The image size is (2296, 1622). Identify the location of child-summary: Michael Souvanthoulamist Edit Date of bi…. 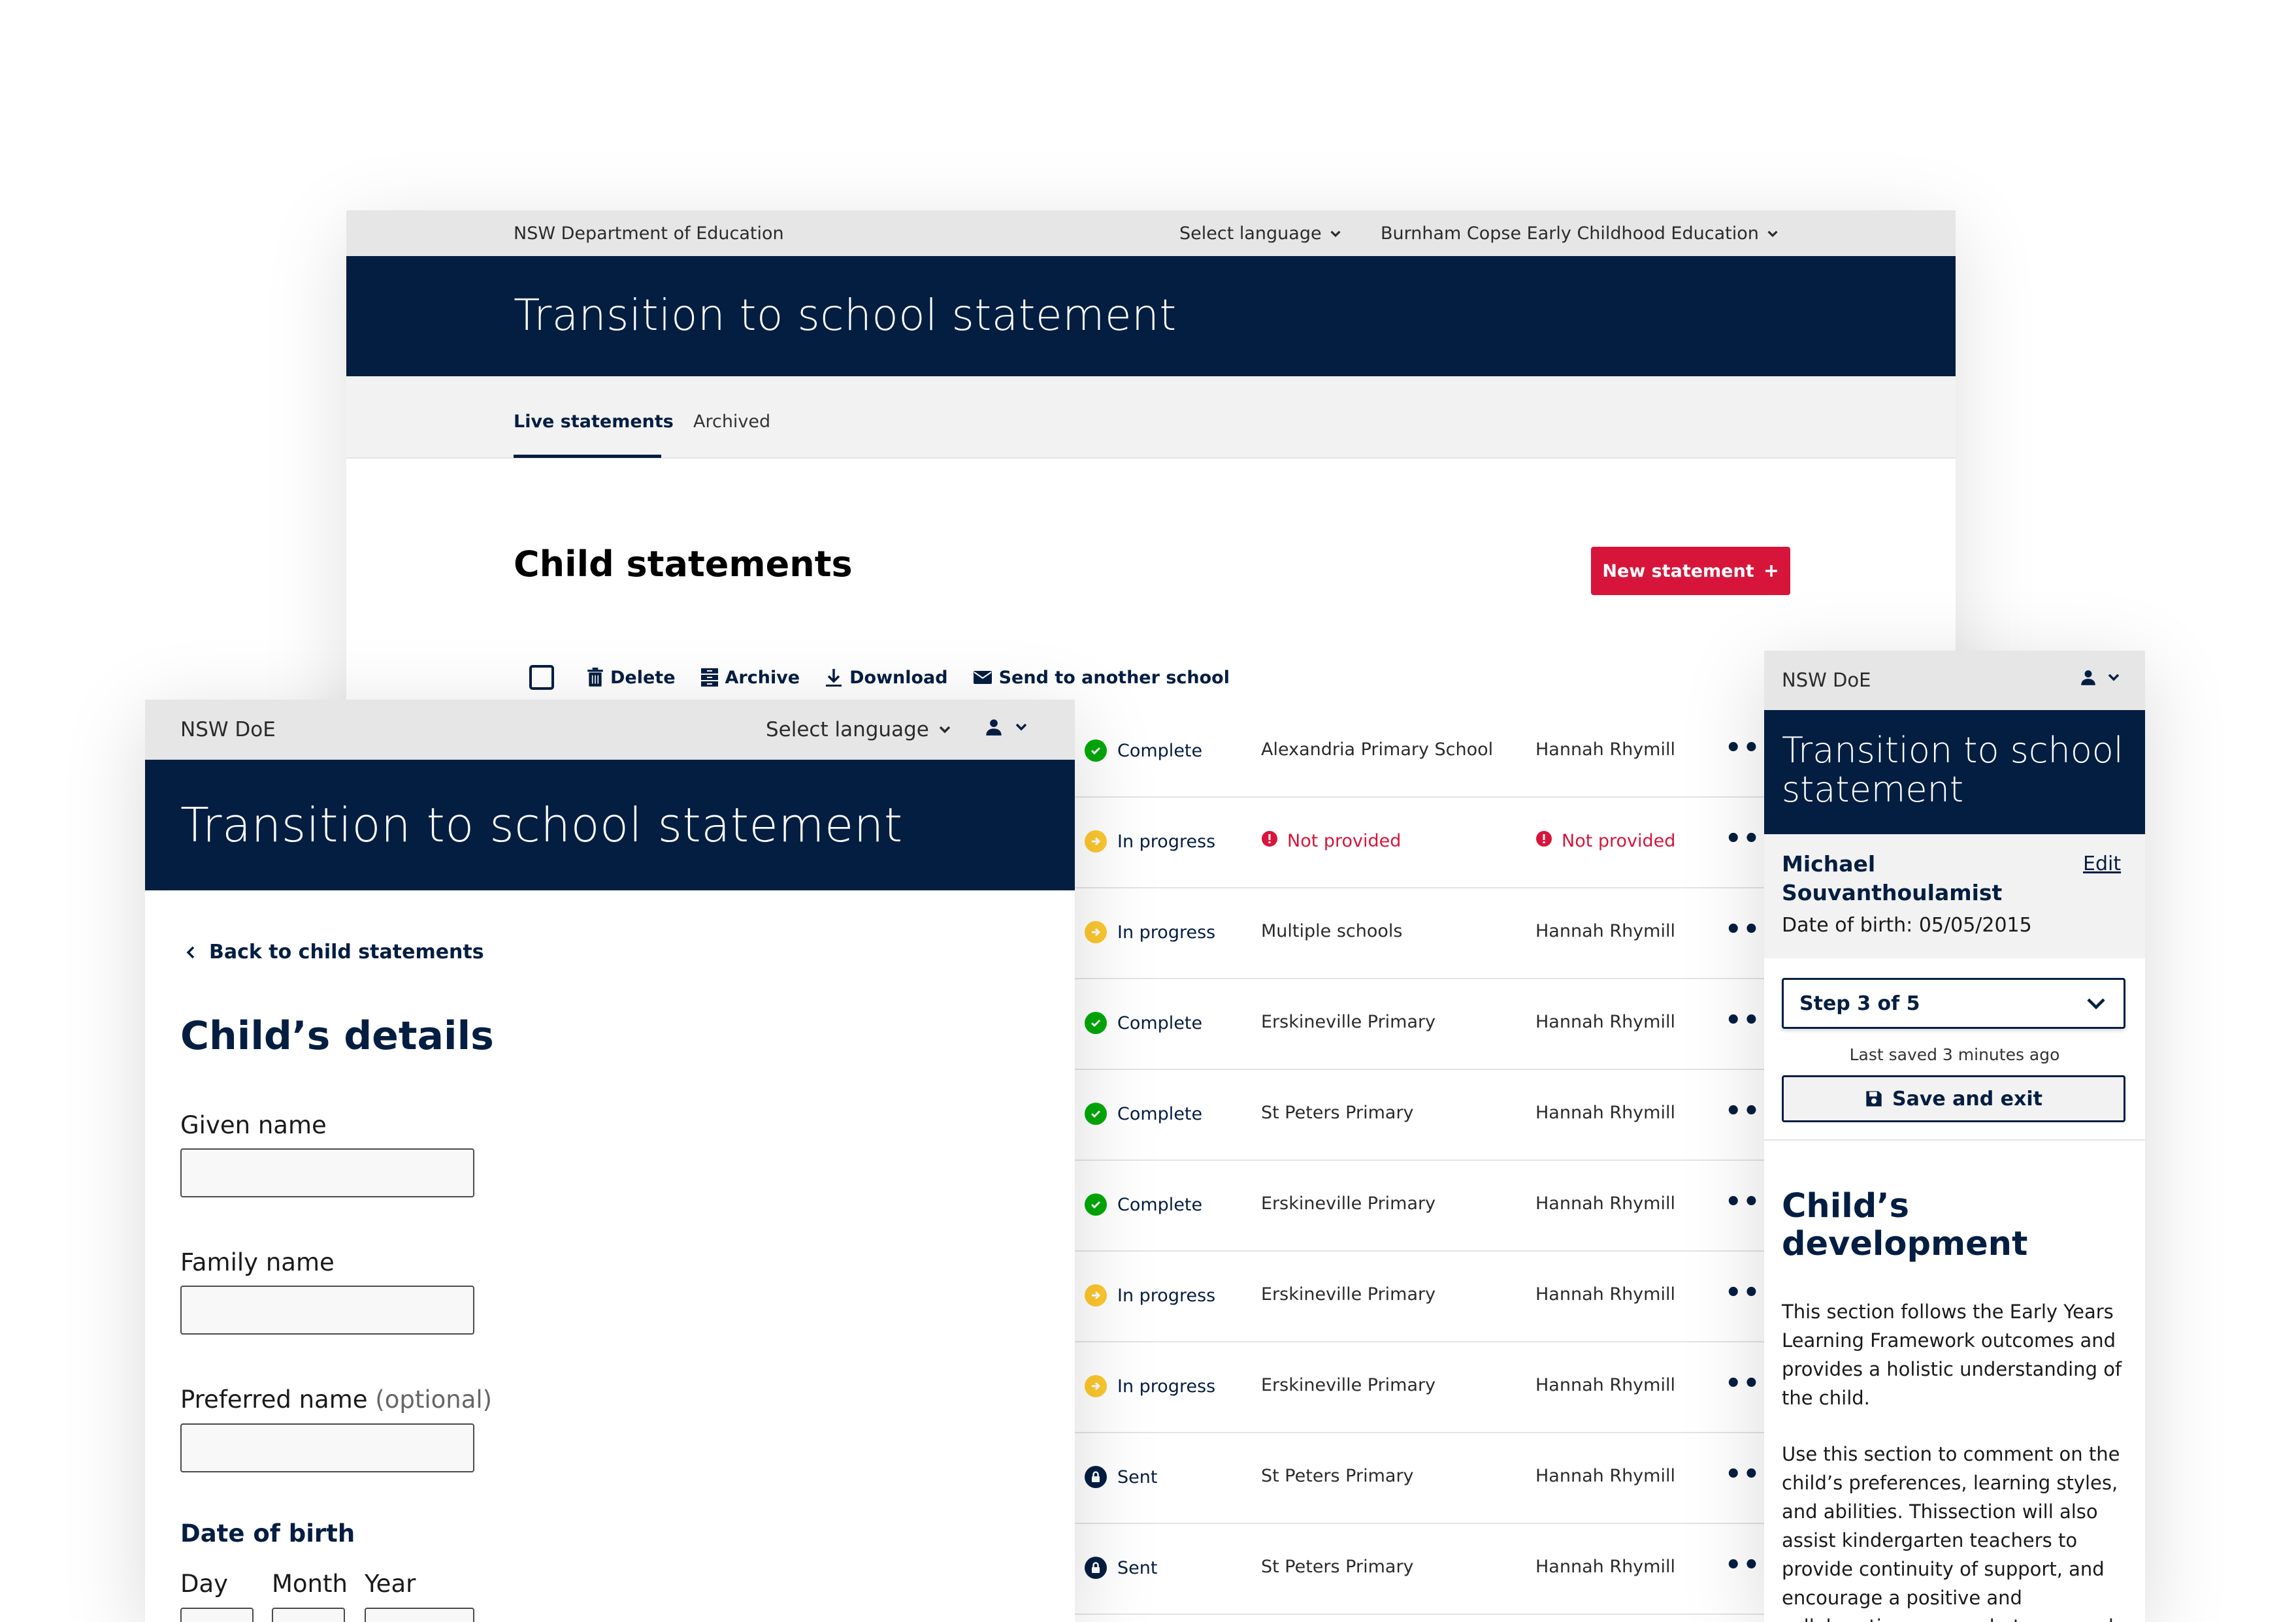
(1954, 896).